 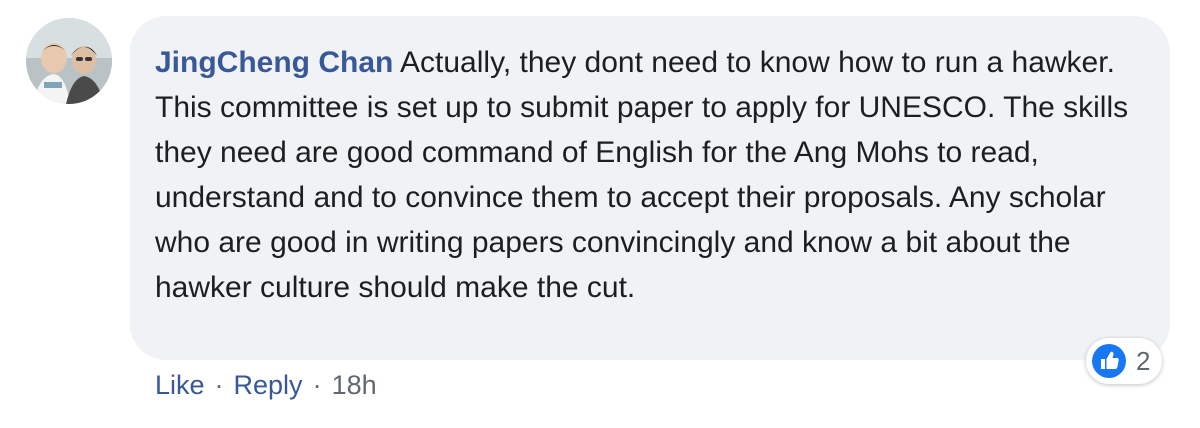 What do you see at coordinates (274, 62) in the screenshot?
I see `comment-author-link: JingCheng Chan` at bounding box center [274, 62].